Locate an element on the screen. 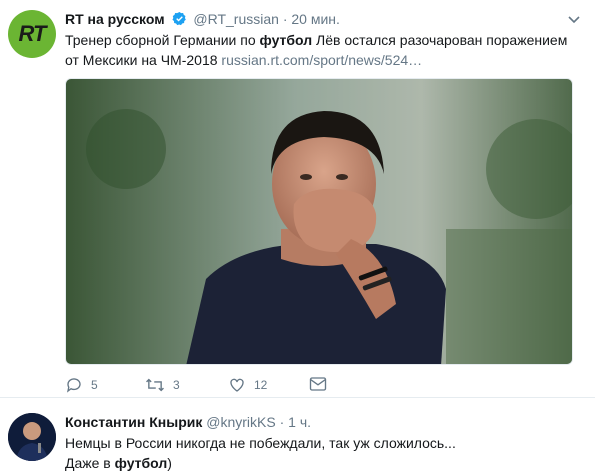 The width and height of the screenshot is (595, 475). direct-message-action is located at coordinates (322, 384).